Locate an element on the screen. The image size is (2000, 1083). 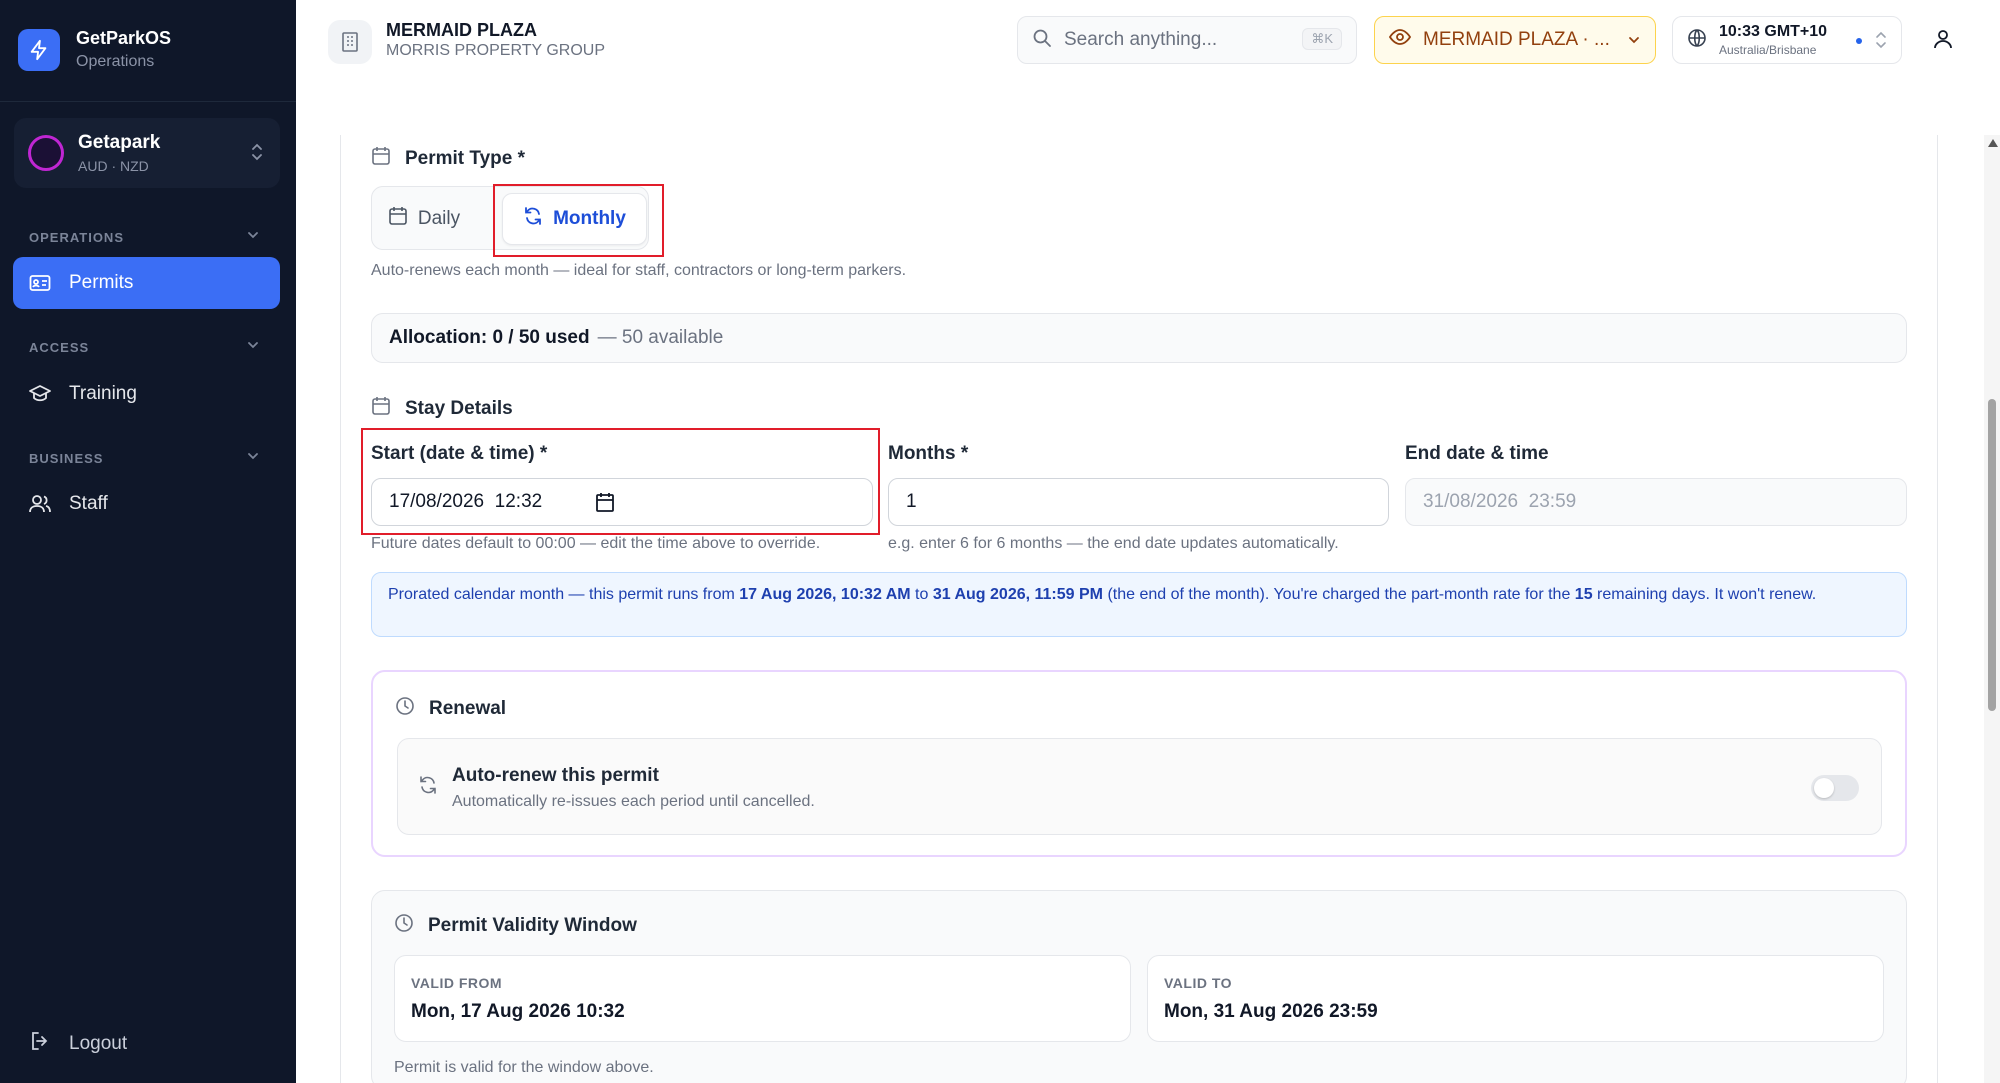
info-text: remaining days. It won't renew. is located at coordinates (1704, 594).